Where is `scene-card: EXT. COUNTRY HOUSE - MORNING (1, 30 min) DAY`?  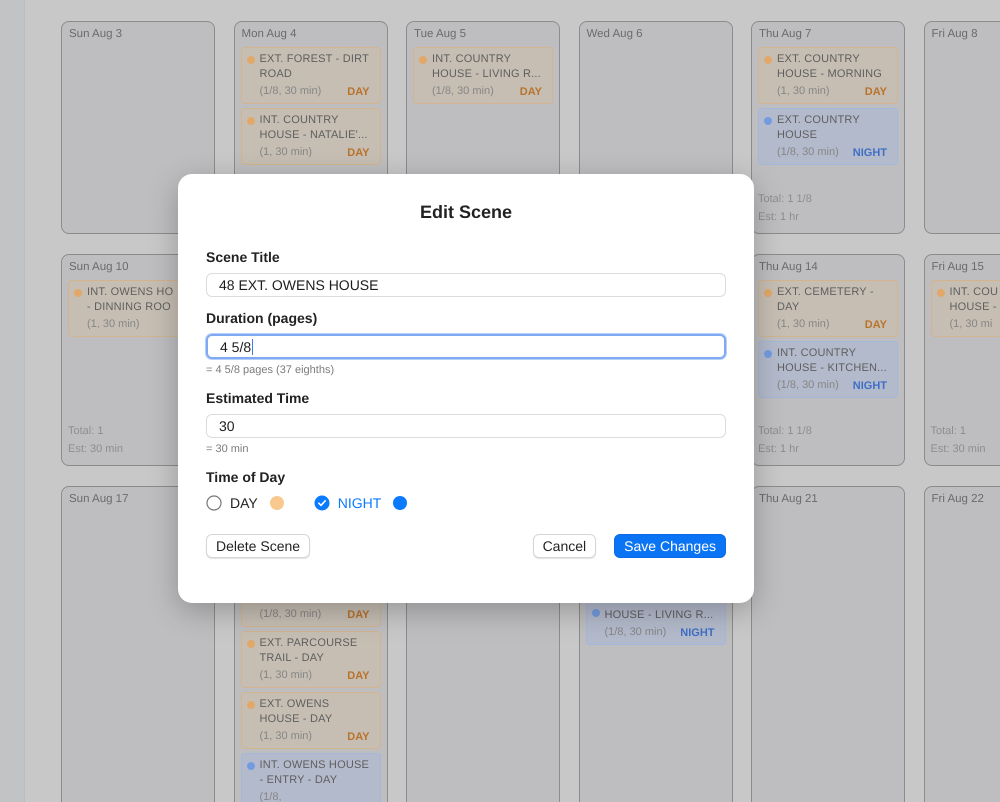
scene-card: EXT. COUNTRY HOUSE - MORNING (1, 30 min) DAY is located at coordinates (828, 75).